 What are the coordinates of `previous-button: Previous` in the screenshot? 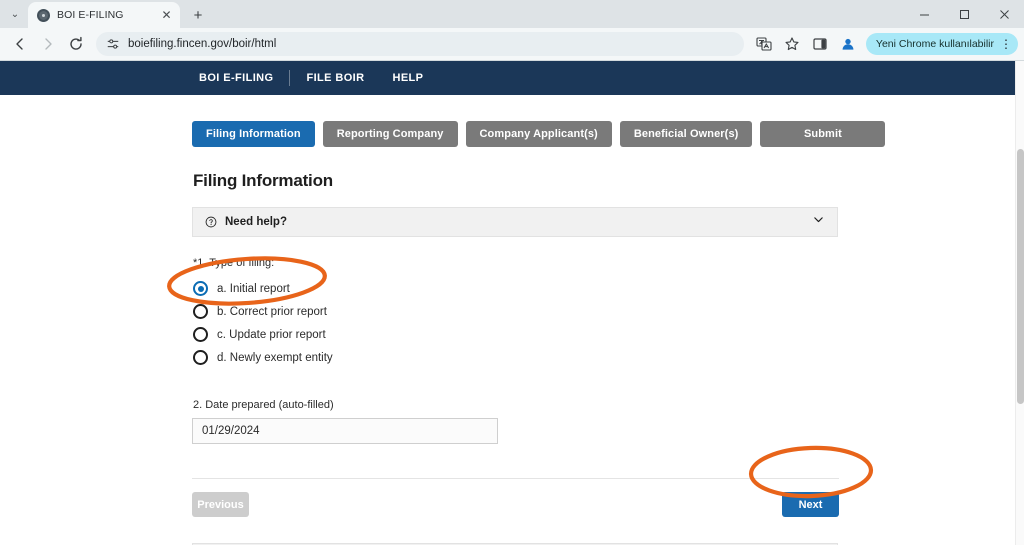 It's located at (220, 504).